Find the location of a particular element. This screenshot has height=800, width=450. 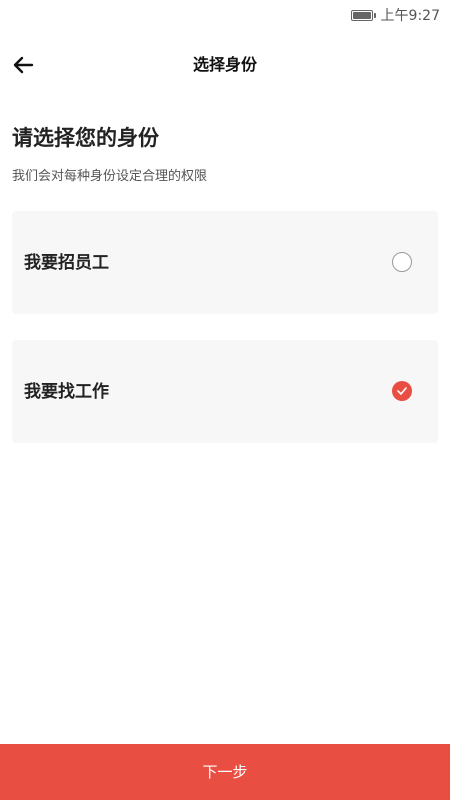

radio-checked-icon is located at coordinates (402, 391).